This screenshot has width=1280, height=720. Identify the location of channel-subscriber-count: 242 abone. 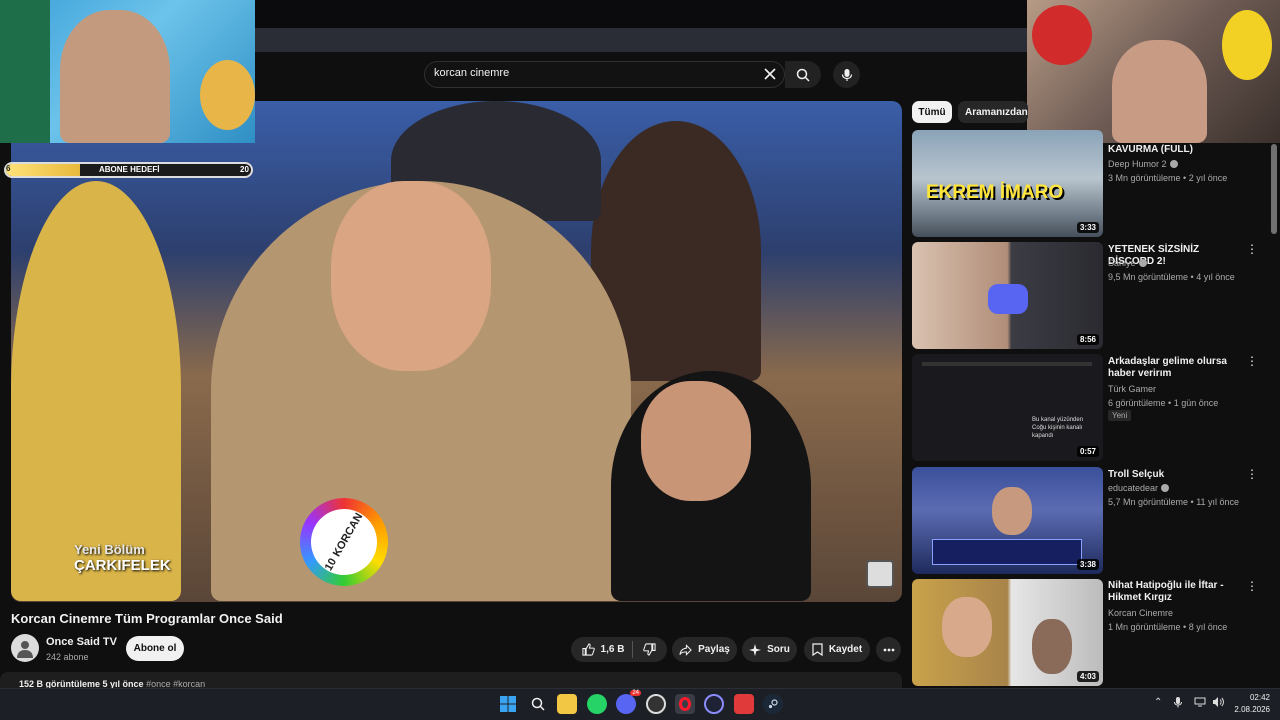
(67, 657).